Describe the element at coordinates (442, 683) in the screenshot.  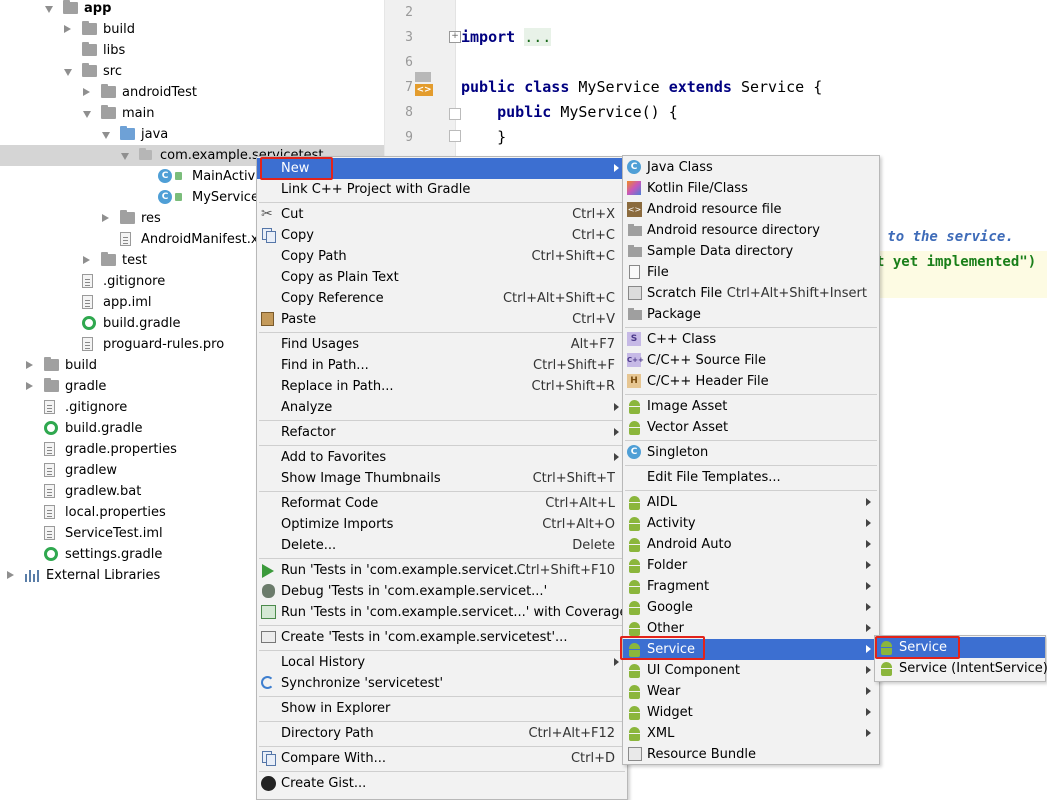
I see `menu-item-synchronize-servicetest: Synchronize 'servicetest'` at that location.